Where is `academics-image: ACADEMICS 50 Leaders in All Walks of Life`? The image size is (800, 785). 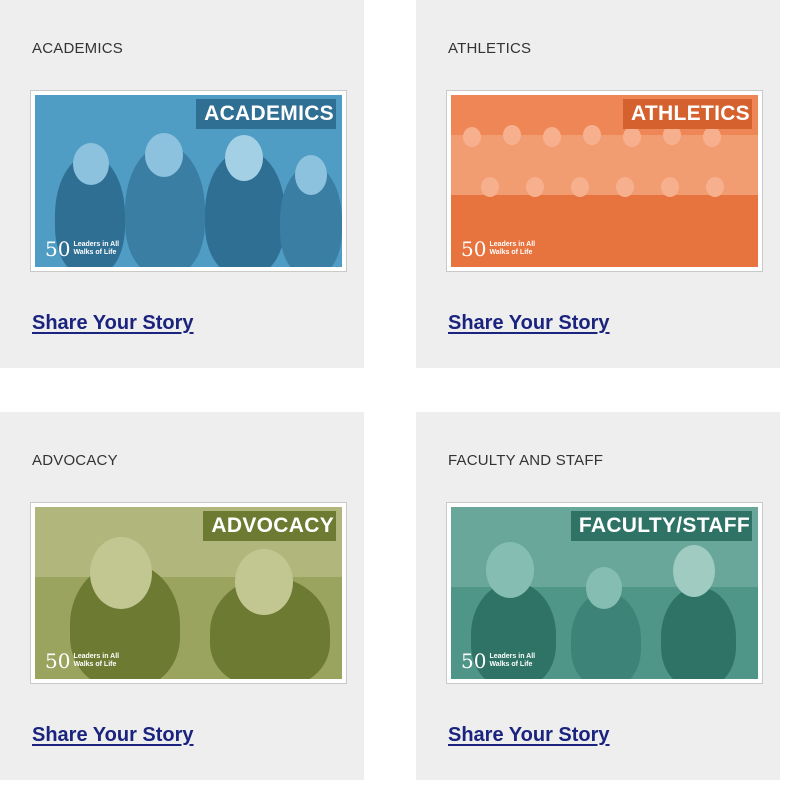
academics-image: ACADEMICS 50 Leaders in All Walks of Life is located at coordinates (188, 181).